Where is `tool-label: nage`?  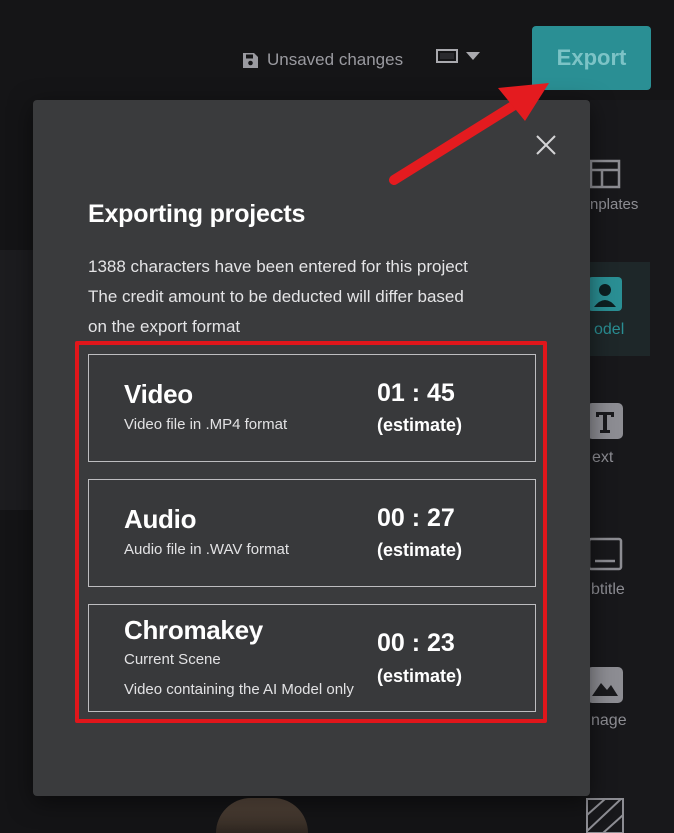
tool-label: nage is located at coordinates (609, 720).